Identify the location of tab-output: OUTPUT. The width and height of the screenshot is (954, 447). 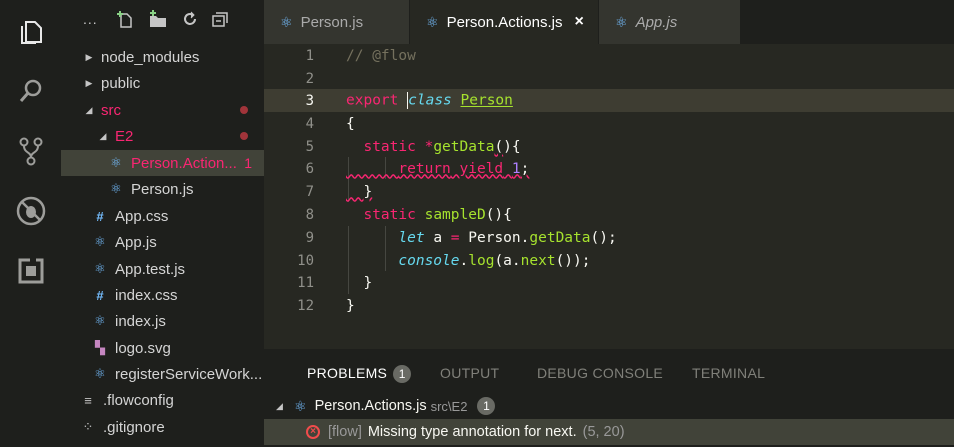
(469, 373).